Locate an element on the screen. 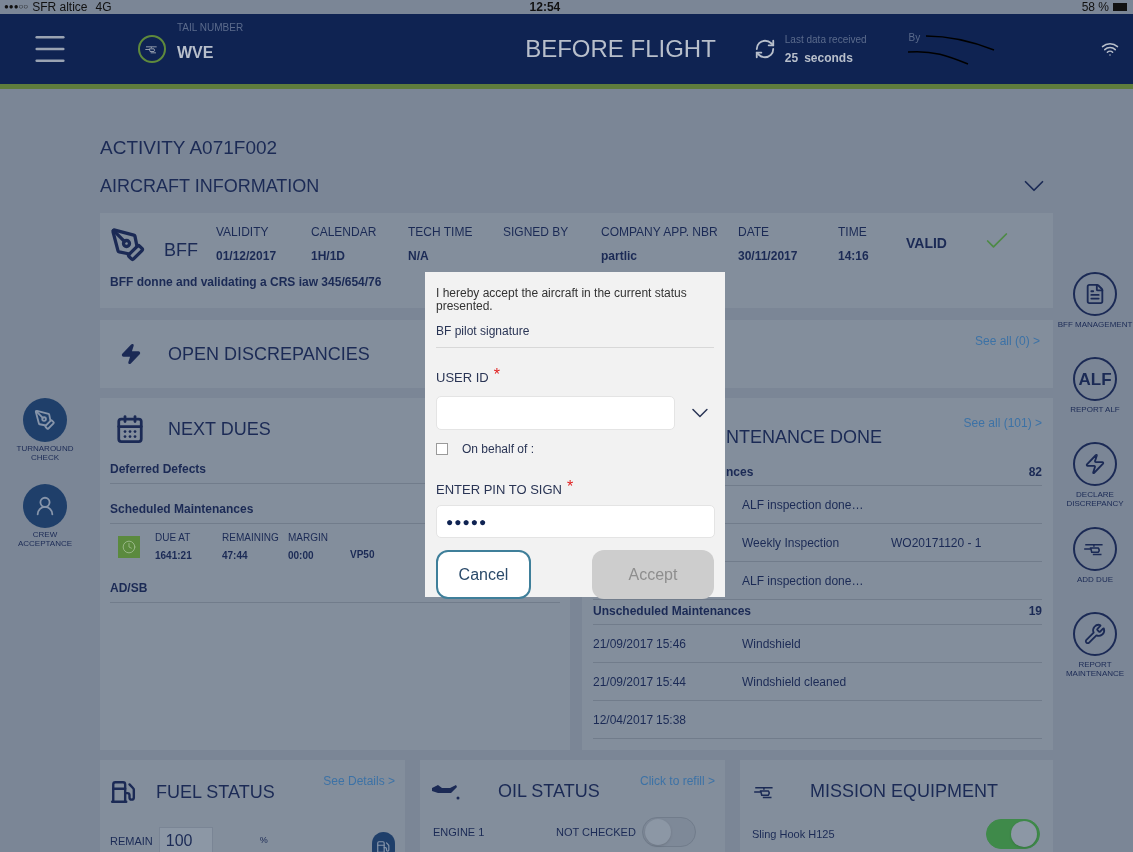 The width and height of the screenshot is (1133, 852). field-label: TIME is located at coordinates (853, 232).